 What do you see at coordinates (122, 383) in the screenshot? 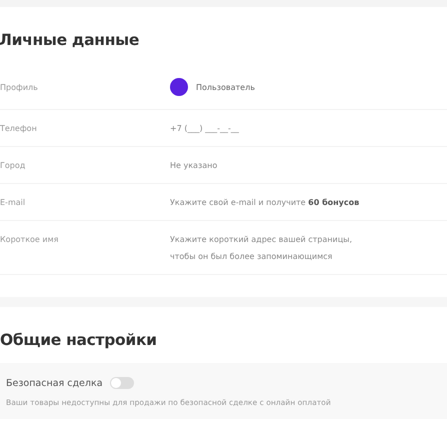
I see `toggle-switch` at bounding box center [122, 383].